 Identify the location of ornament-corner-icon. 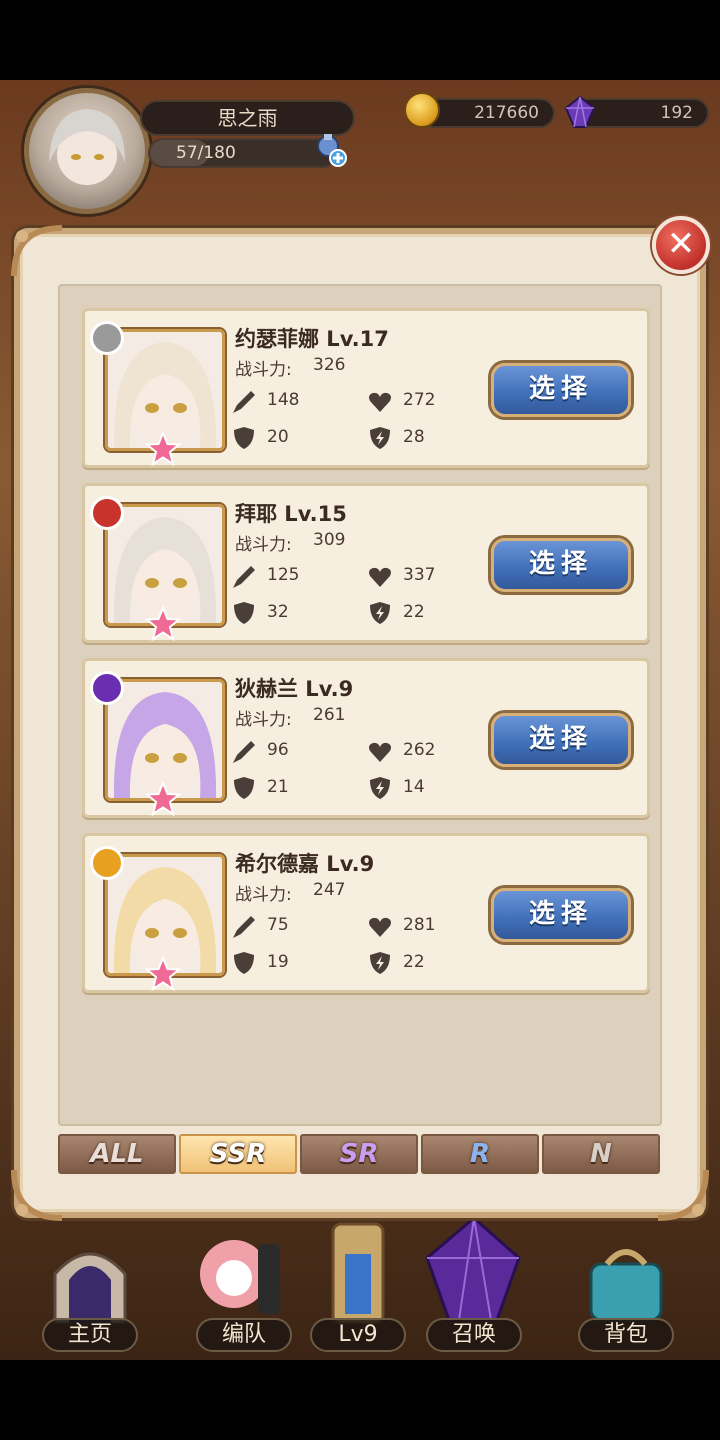
(37, 251).